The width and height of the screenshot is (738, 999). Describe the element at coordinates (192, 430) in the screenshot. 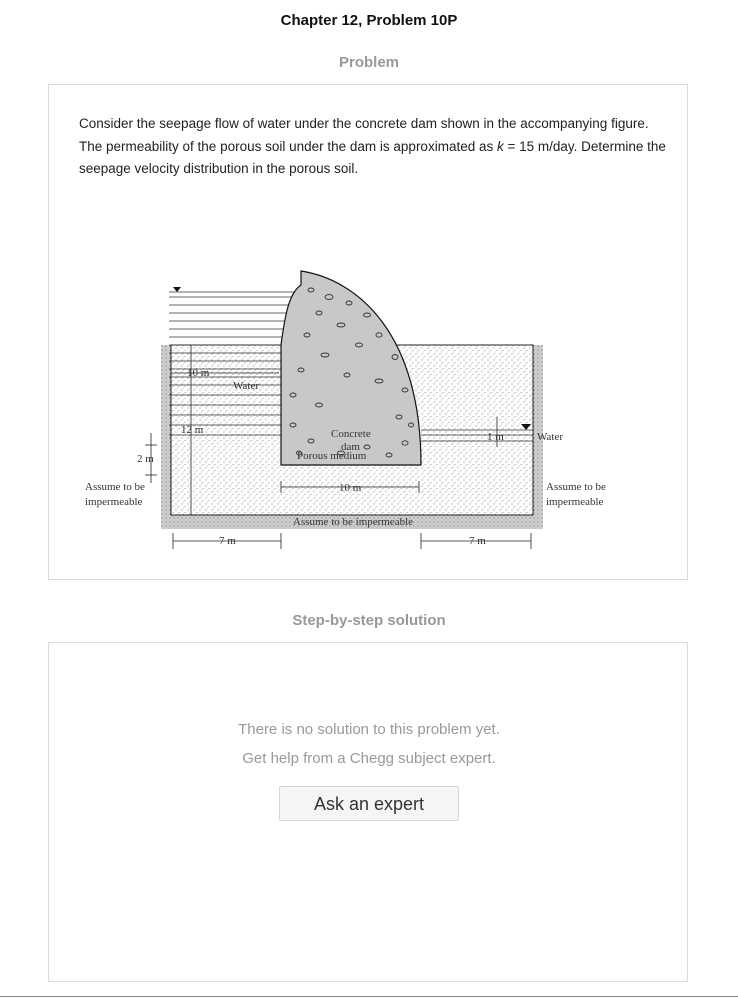

I see `label-12m-visible: 12 m` at that location.